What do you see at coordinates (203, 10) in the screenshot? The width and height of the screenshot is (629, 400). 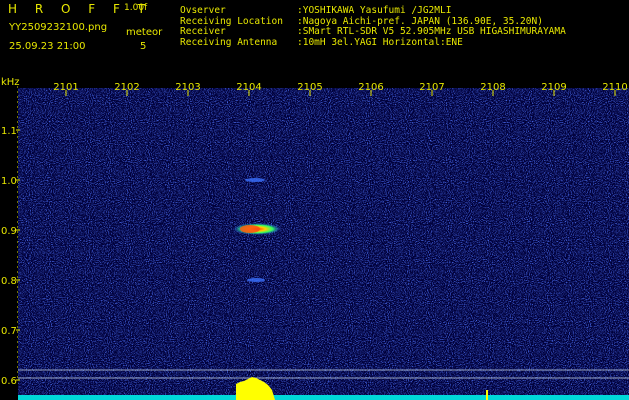 I see `info-key: Ovserver` at bounding box center [203, 10].